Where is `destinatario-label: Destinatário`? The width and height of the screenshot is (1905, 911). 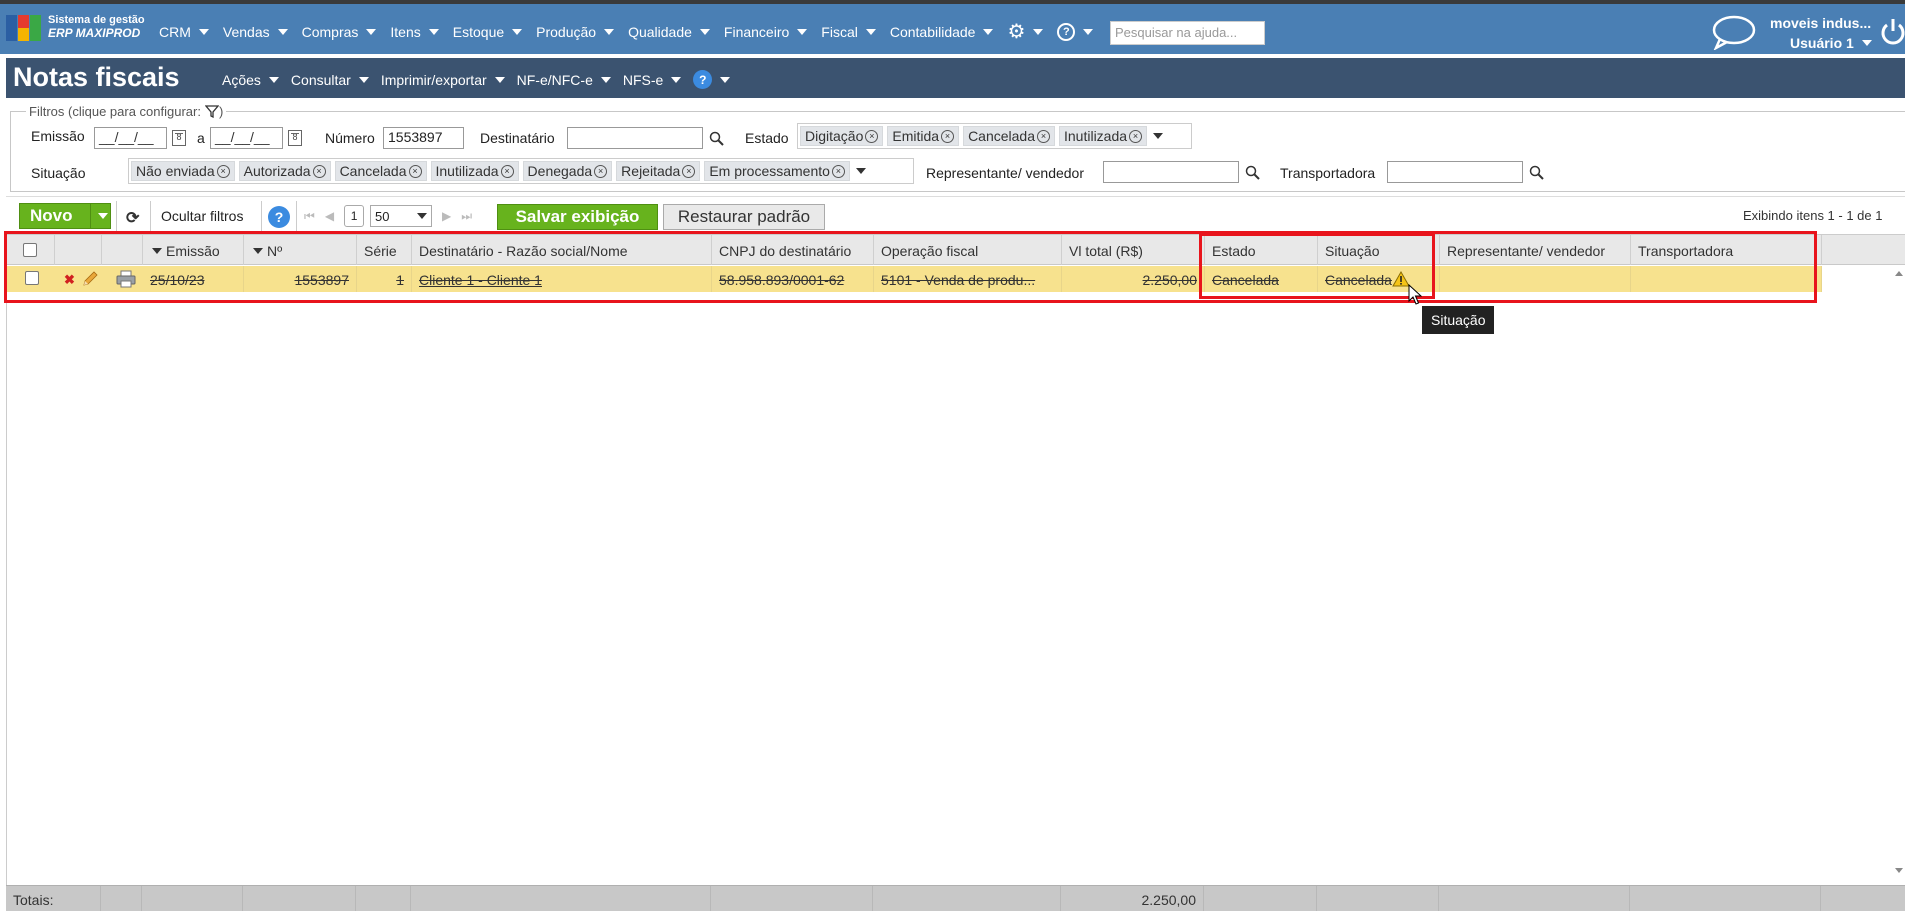 destinatario-label: Destinatário is located at coordinates (517, 138).